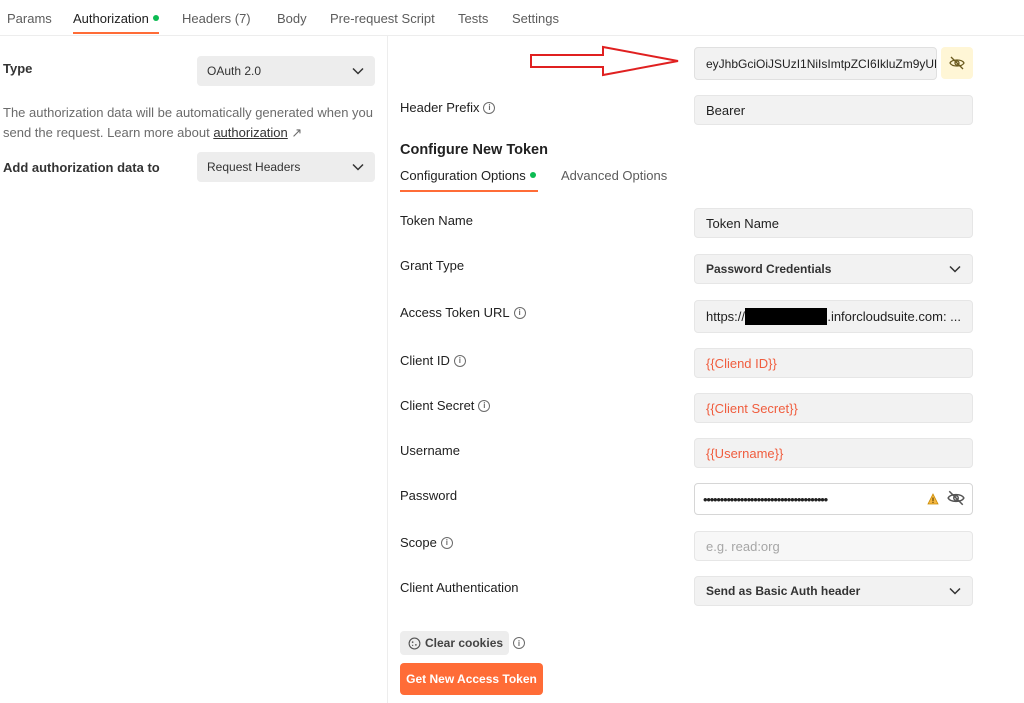 Image resolution: width=1024 pixels, height=703 pixels. Describe the element at coordinates (469, 191) in the screenshot. I see `active-subtab-underline` at that location.